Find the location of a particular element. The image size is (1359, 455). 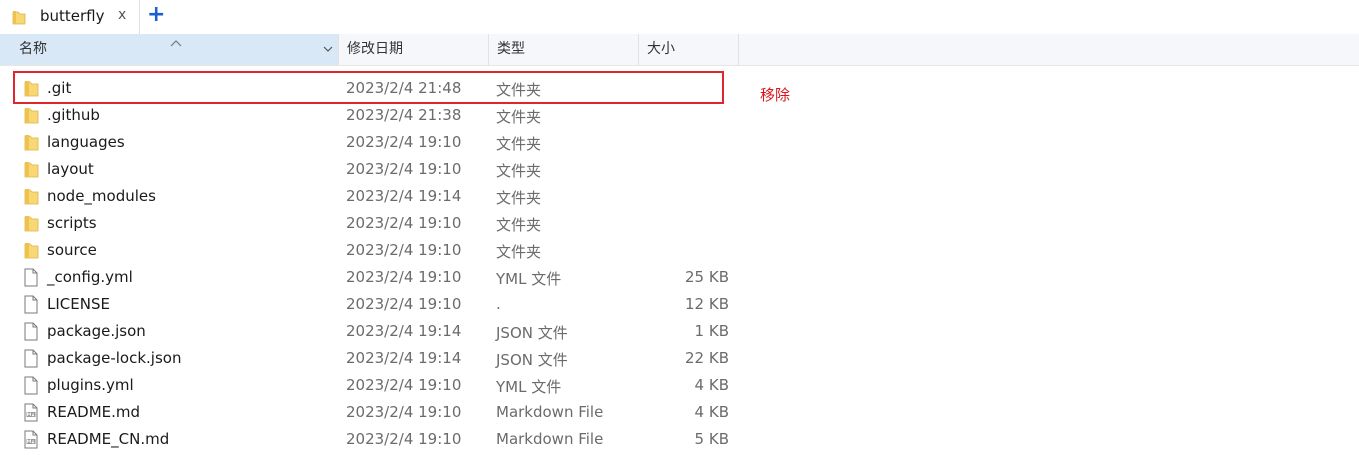

file-modified-date: 2023/2/4 21:38 is located at coordinates (404, 115).